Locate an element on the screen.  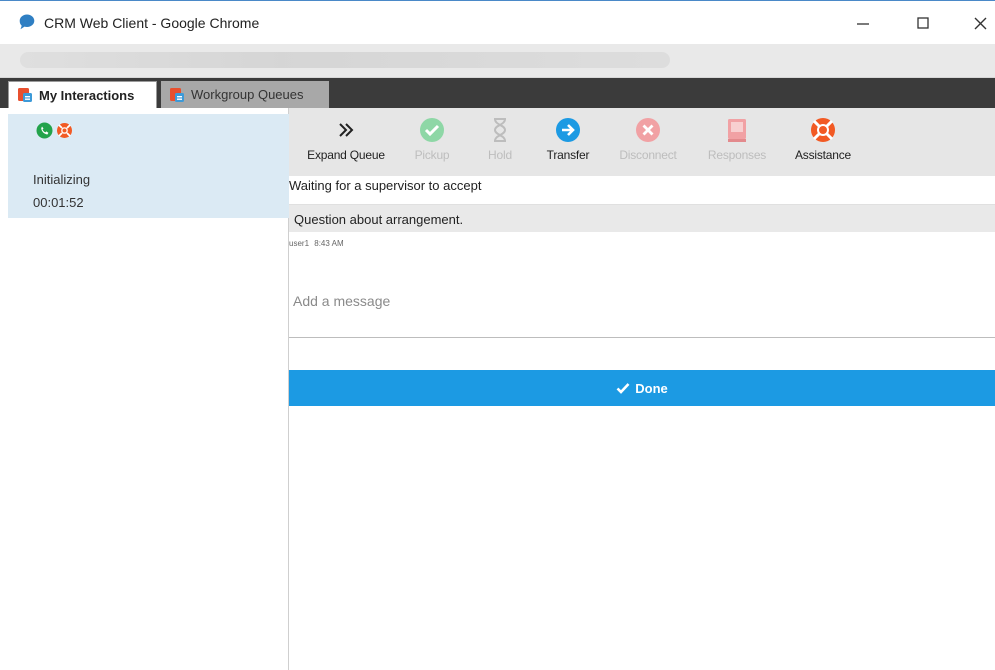
minimize-icon is located at coordinates (863, 24).